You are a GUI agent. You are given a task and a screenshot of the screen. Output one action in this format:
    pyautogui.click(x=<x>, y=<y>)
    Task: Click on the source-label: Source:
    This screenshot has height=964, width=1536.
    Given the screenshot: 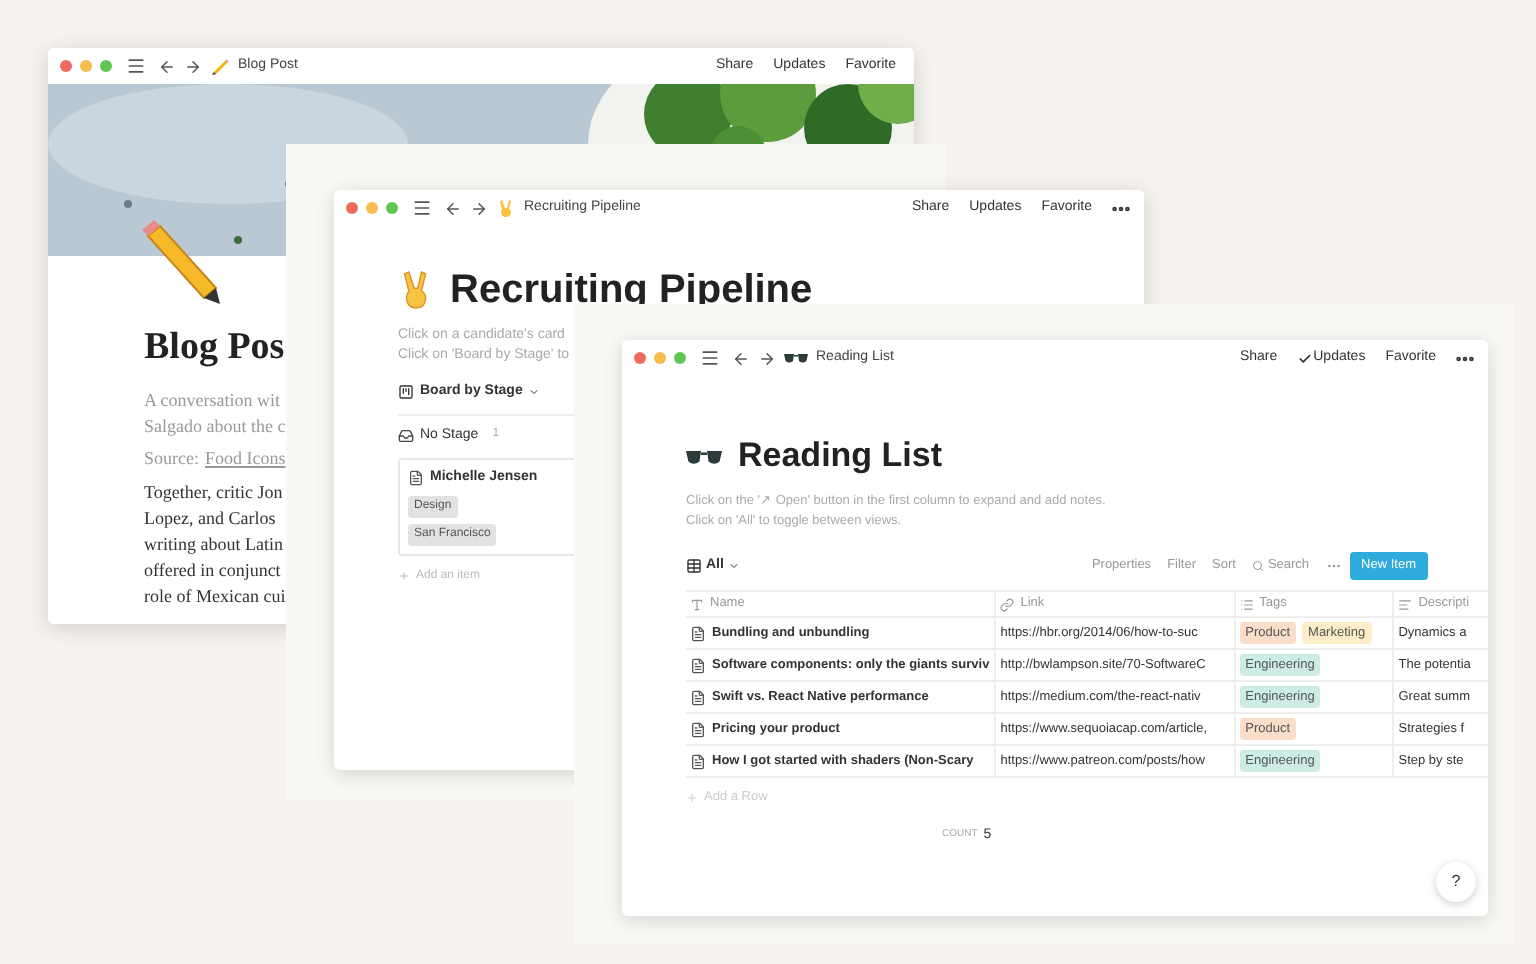 What is the action you would take?
    pyautogui.click(x=171, y=459)
    